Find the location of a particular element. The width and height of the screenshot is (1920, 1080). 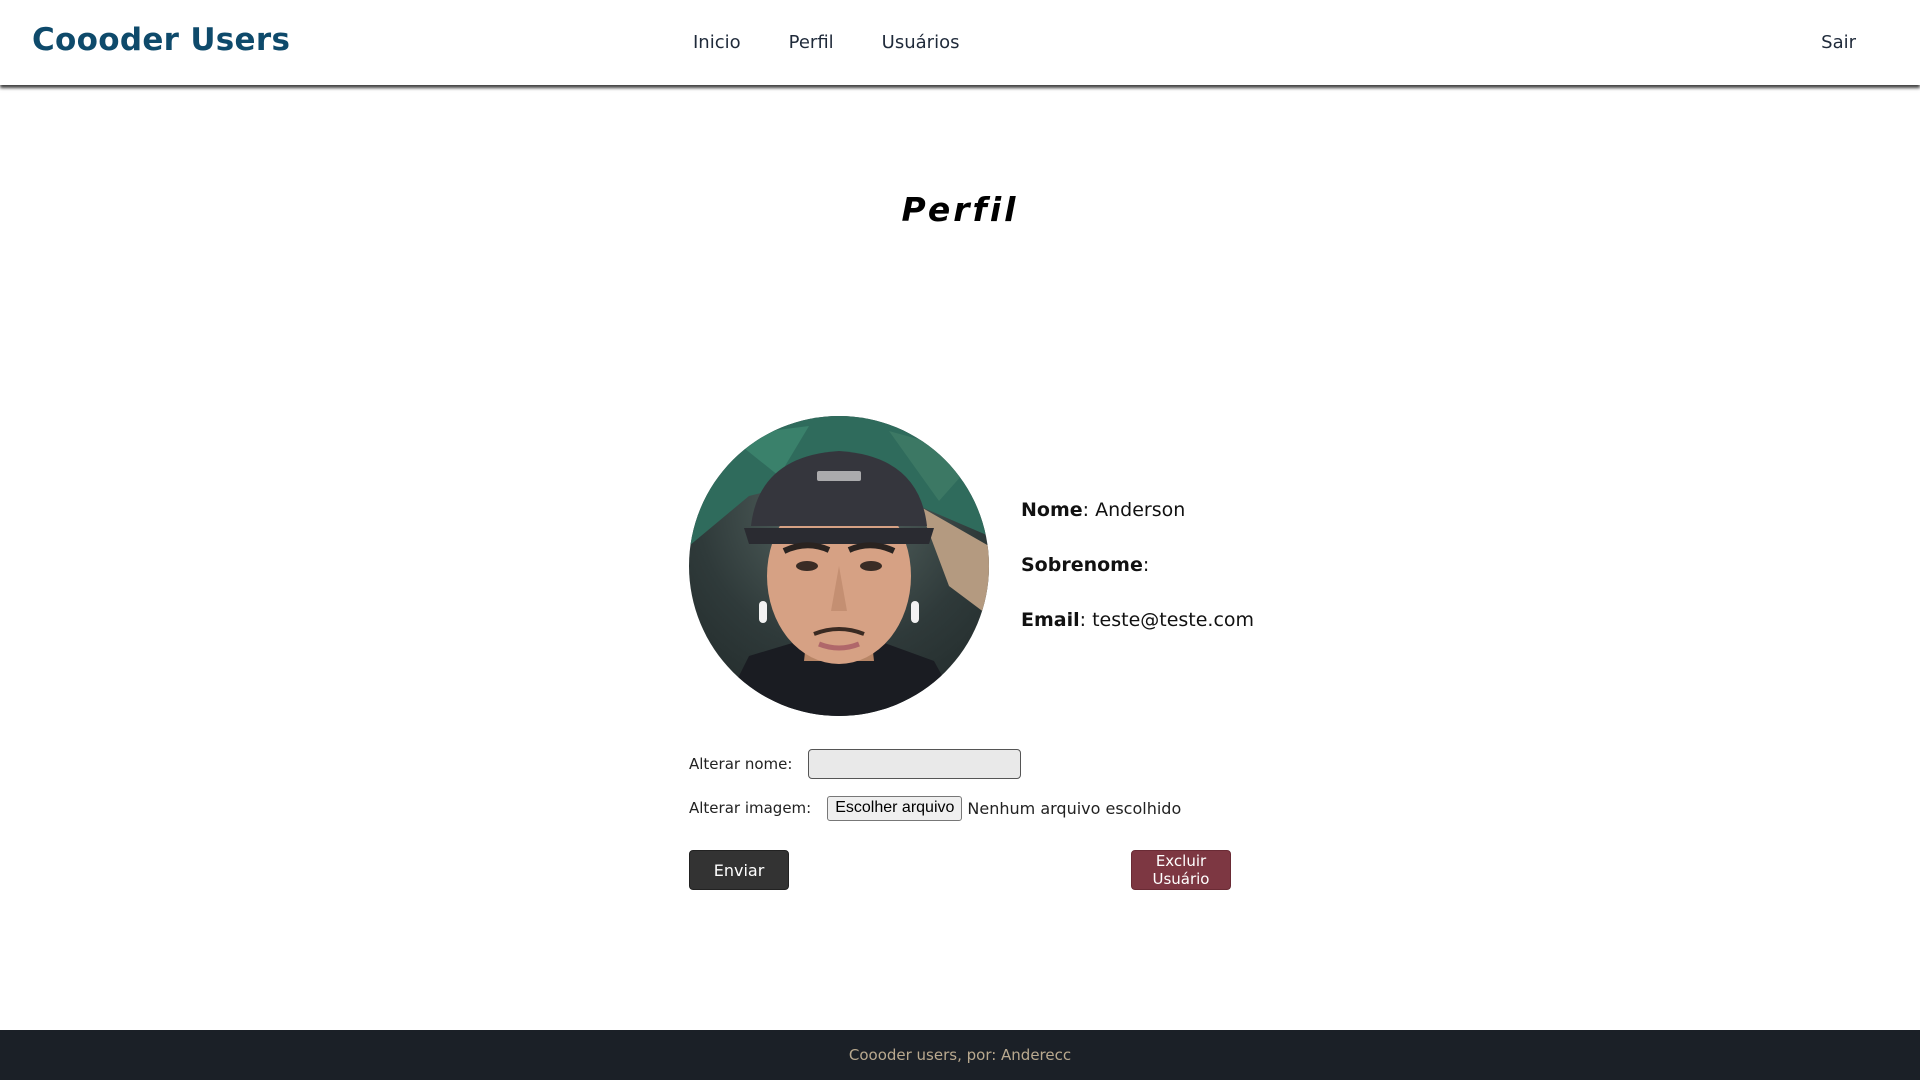

nav-links: Inicio Perfil Usuários is located at coordinates (826, 42).